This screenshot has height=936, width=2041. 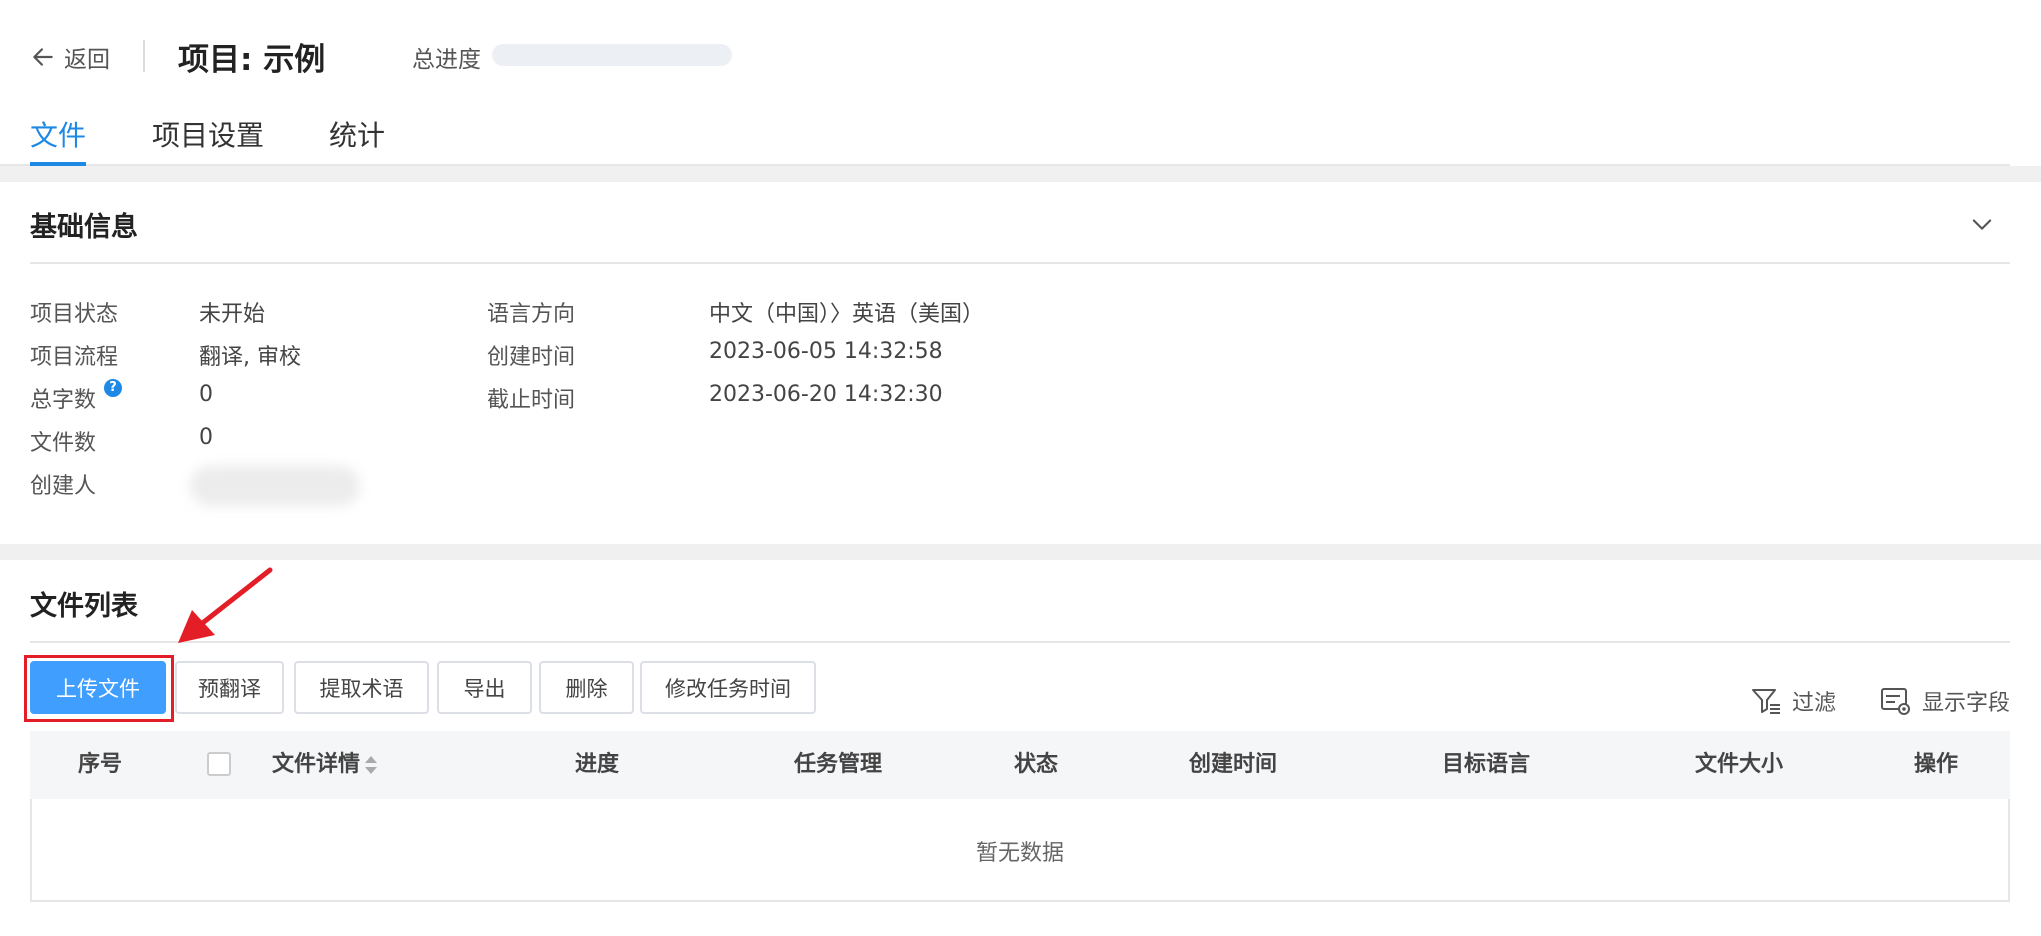 What do you see at coordinates (232, 314) in the screenshot?
I see `info-value-status: 未开始` at bounding box center [232, 314].